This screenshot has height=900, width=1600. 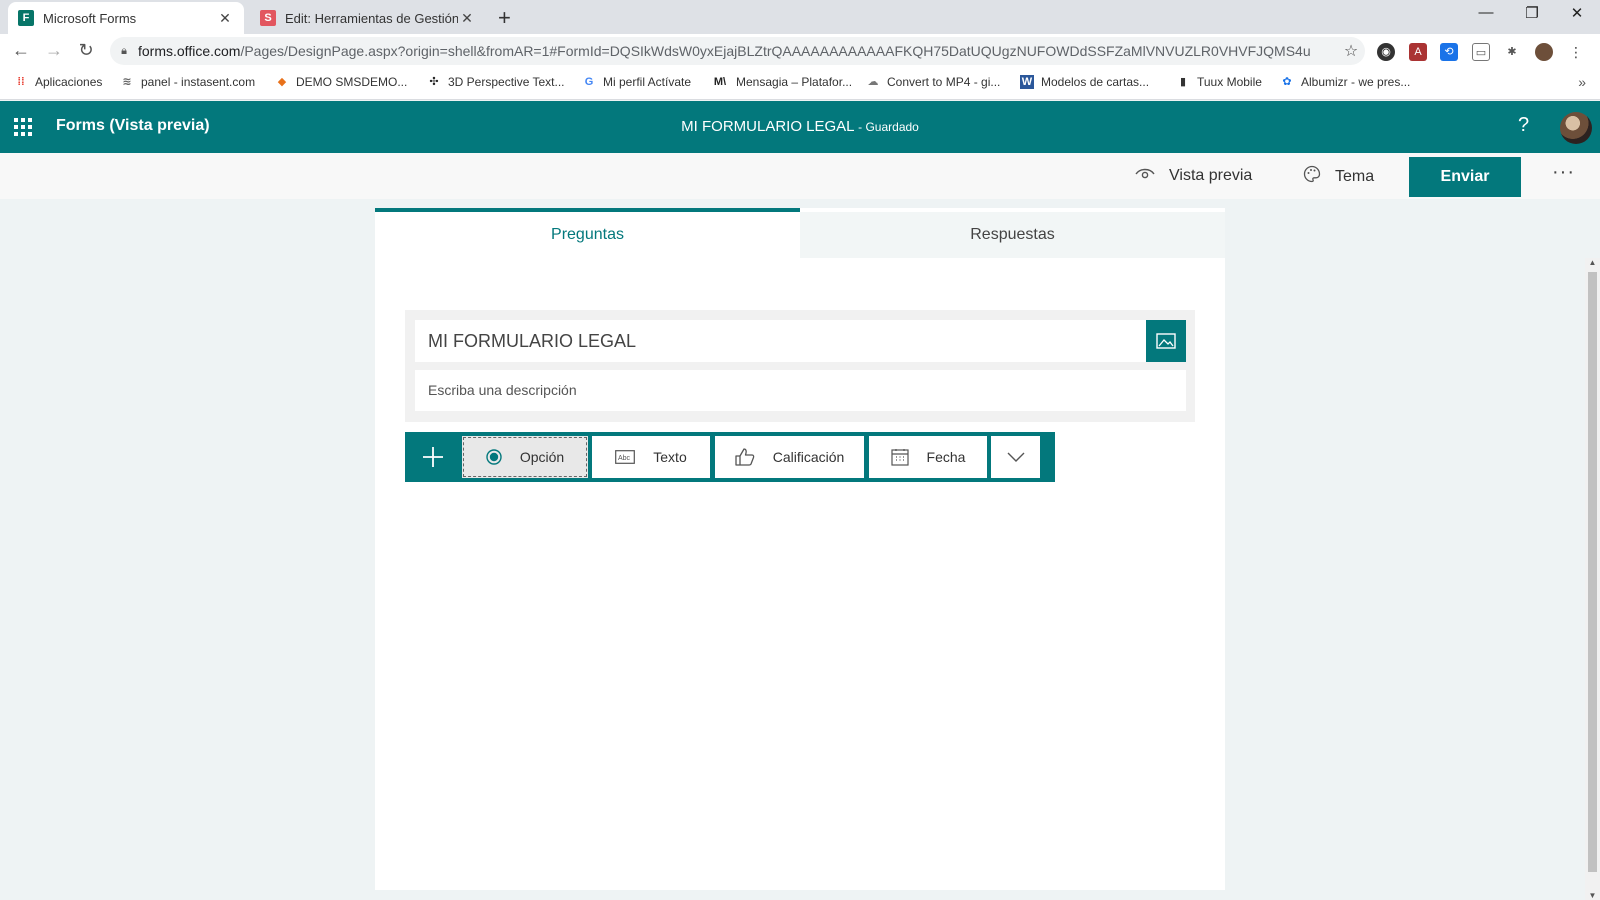 What do you see at coordinates (1027, 82) in the screenshot?
I see `word-icon: W` at bounding box center [1027, 82].